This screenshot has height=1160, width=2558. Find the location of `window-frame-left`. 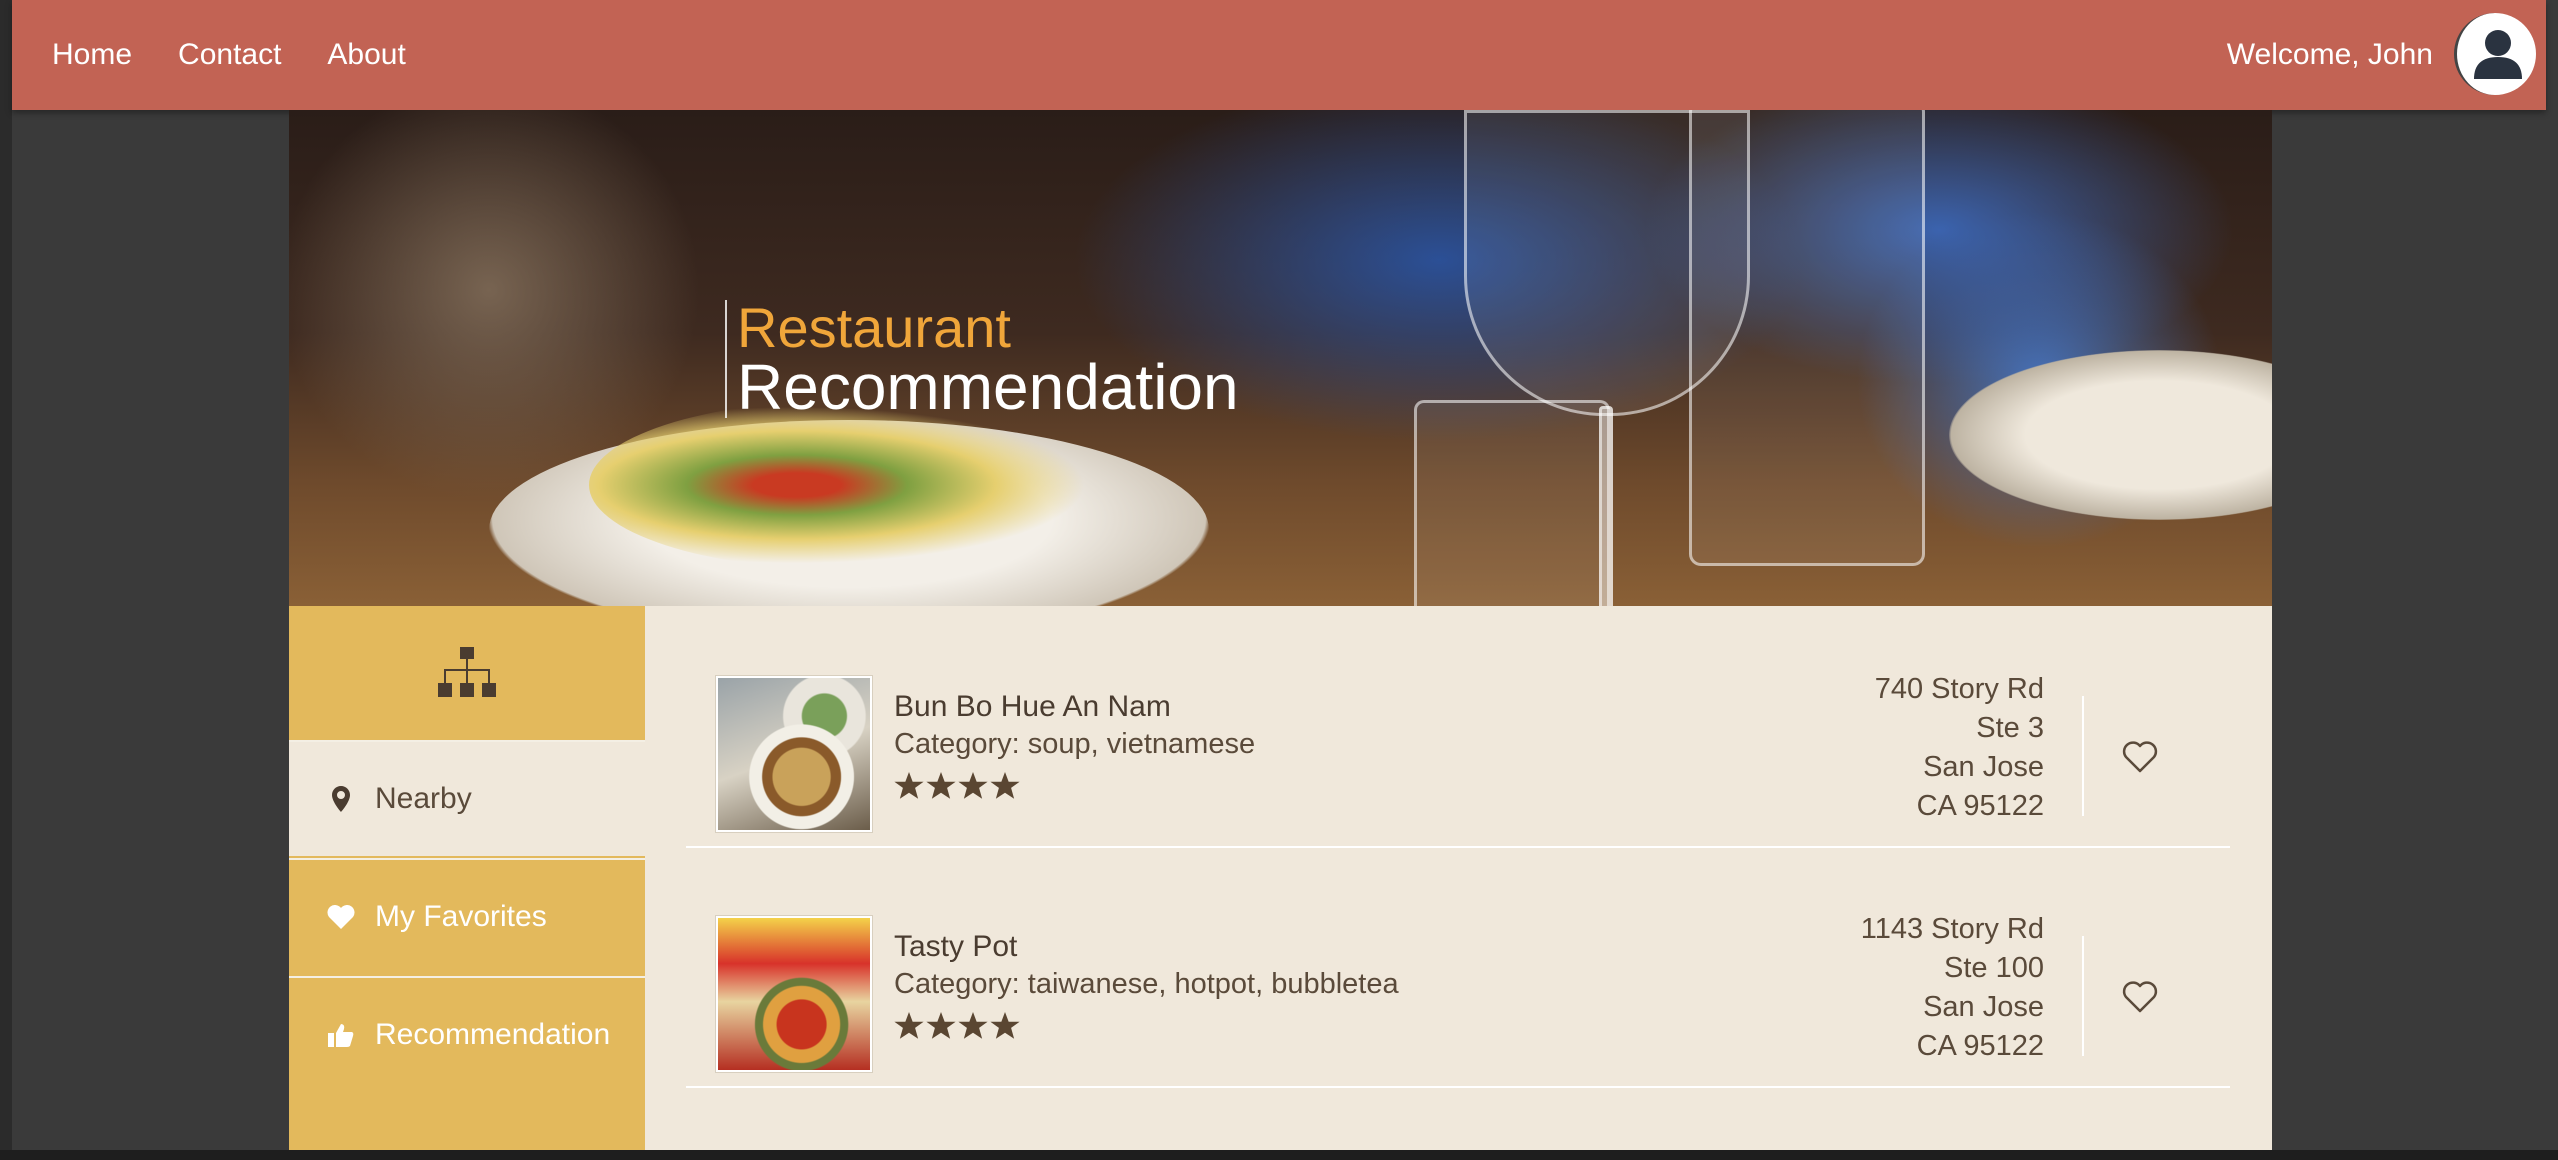

window-frame-left is located at coordinates (6, 580).